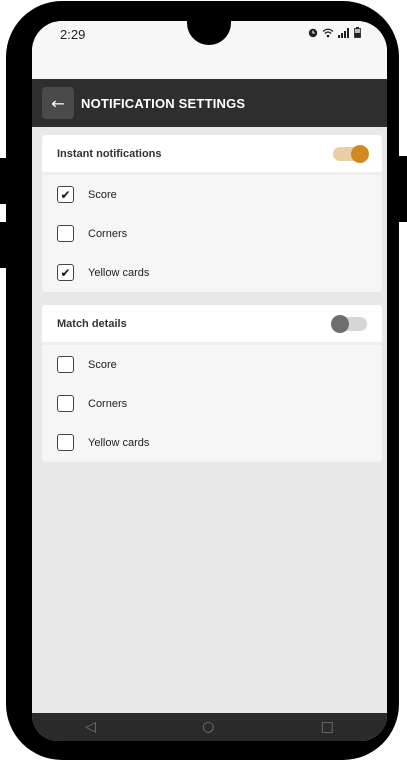 This screenshot has width=407, height=761. I want to click on yellow-cards-checkbox, so click(65, 442).